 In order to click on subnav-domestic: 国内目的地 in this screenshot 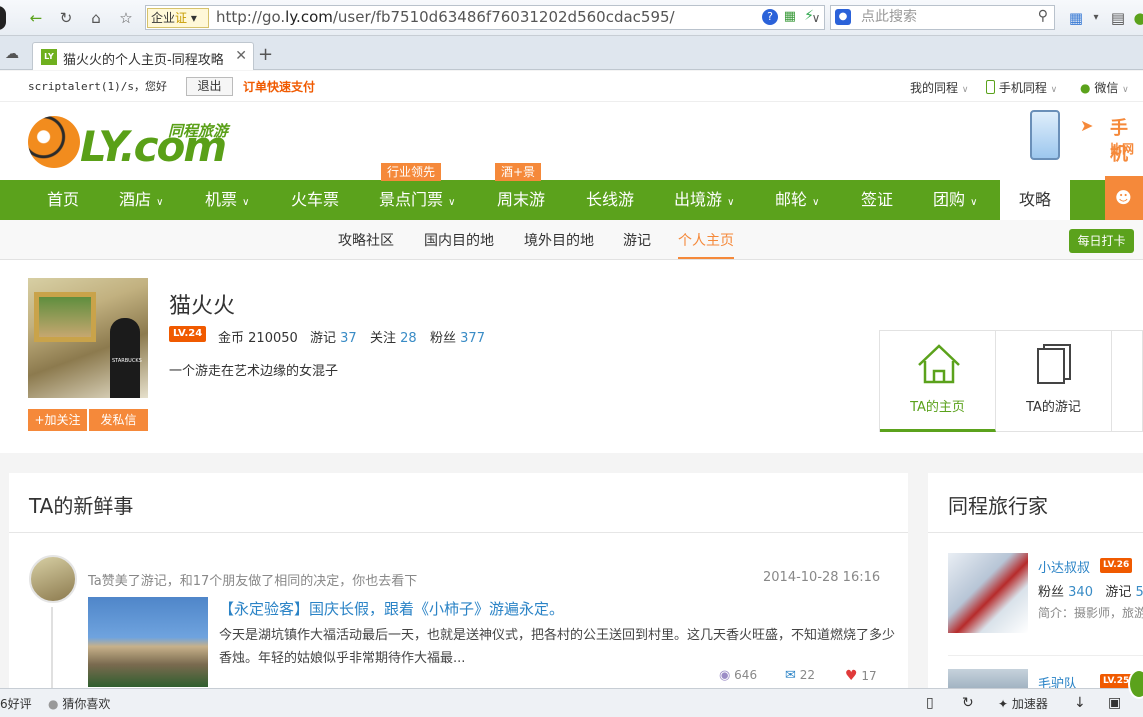, I will do `click(459, 240)`.